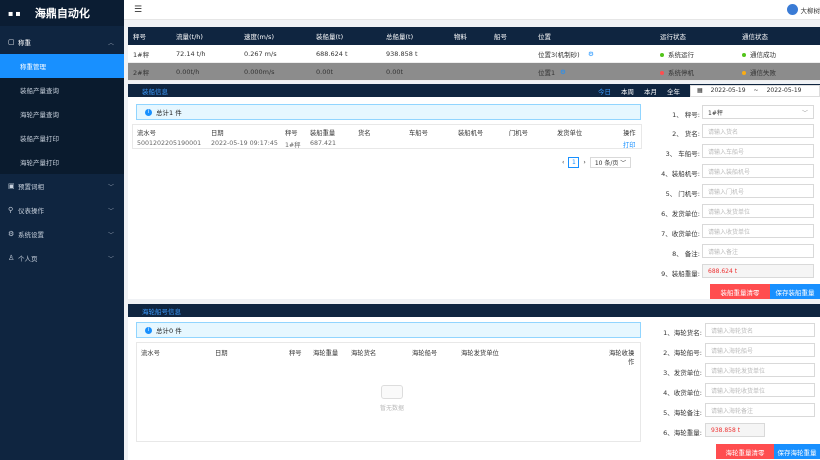  Describe the element at coordinates (795, 291) in the screenshot. I see `save-loading-weight-button: 保存装船重量` at that location.